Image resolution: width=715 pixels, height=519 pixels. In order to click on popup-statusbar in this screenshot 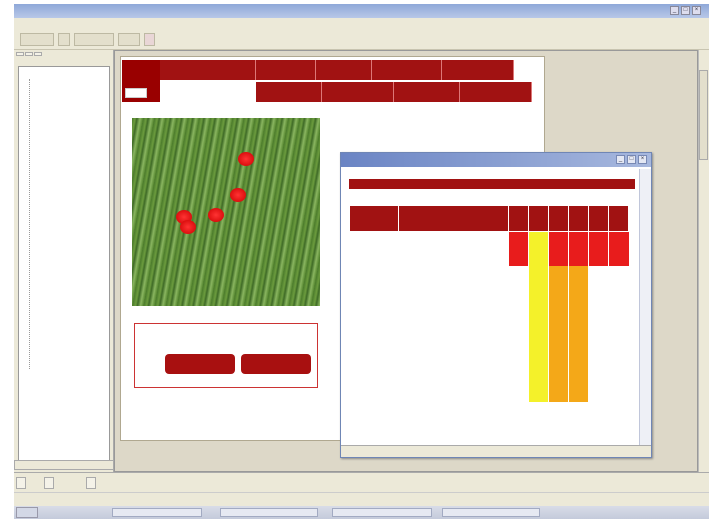, I will do `click(496, 451)`.